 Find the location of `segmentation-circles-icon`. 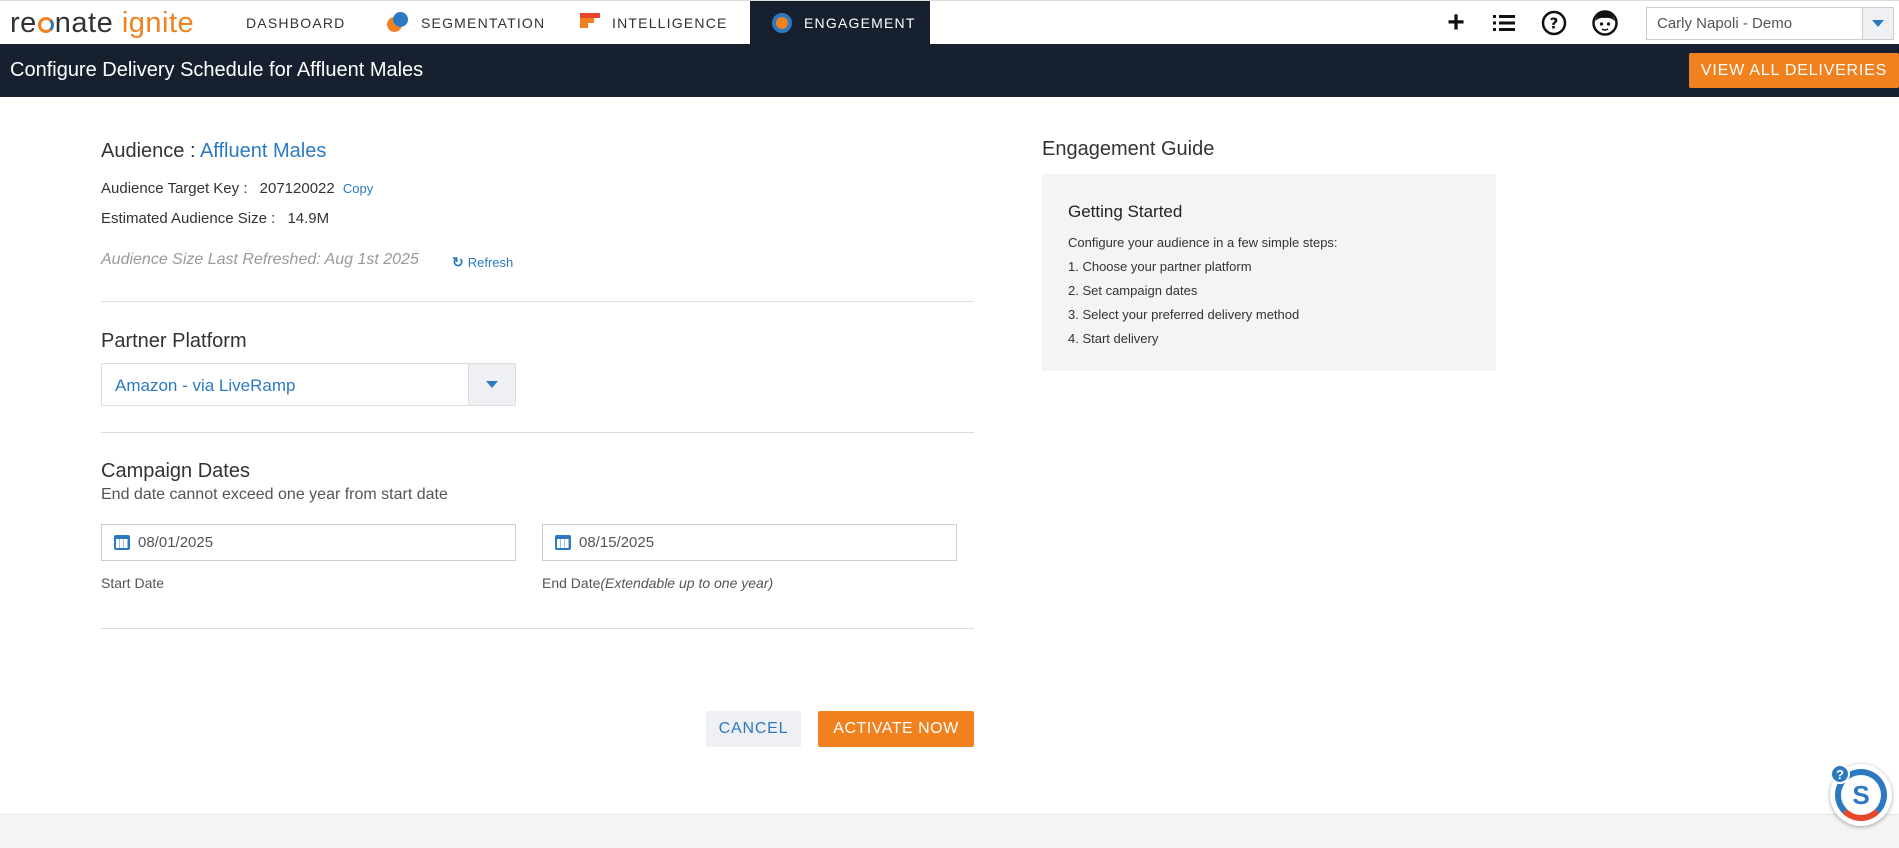

segmentation-circles-icon is located at coordinates (398, 22).